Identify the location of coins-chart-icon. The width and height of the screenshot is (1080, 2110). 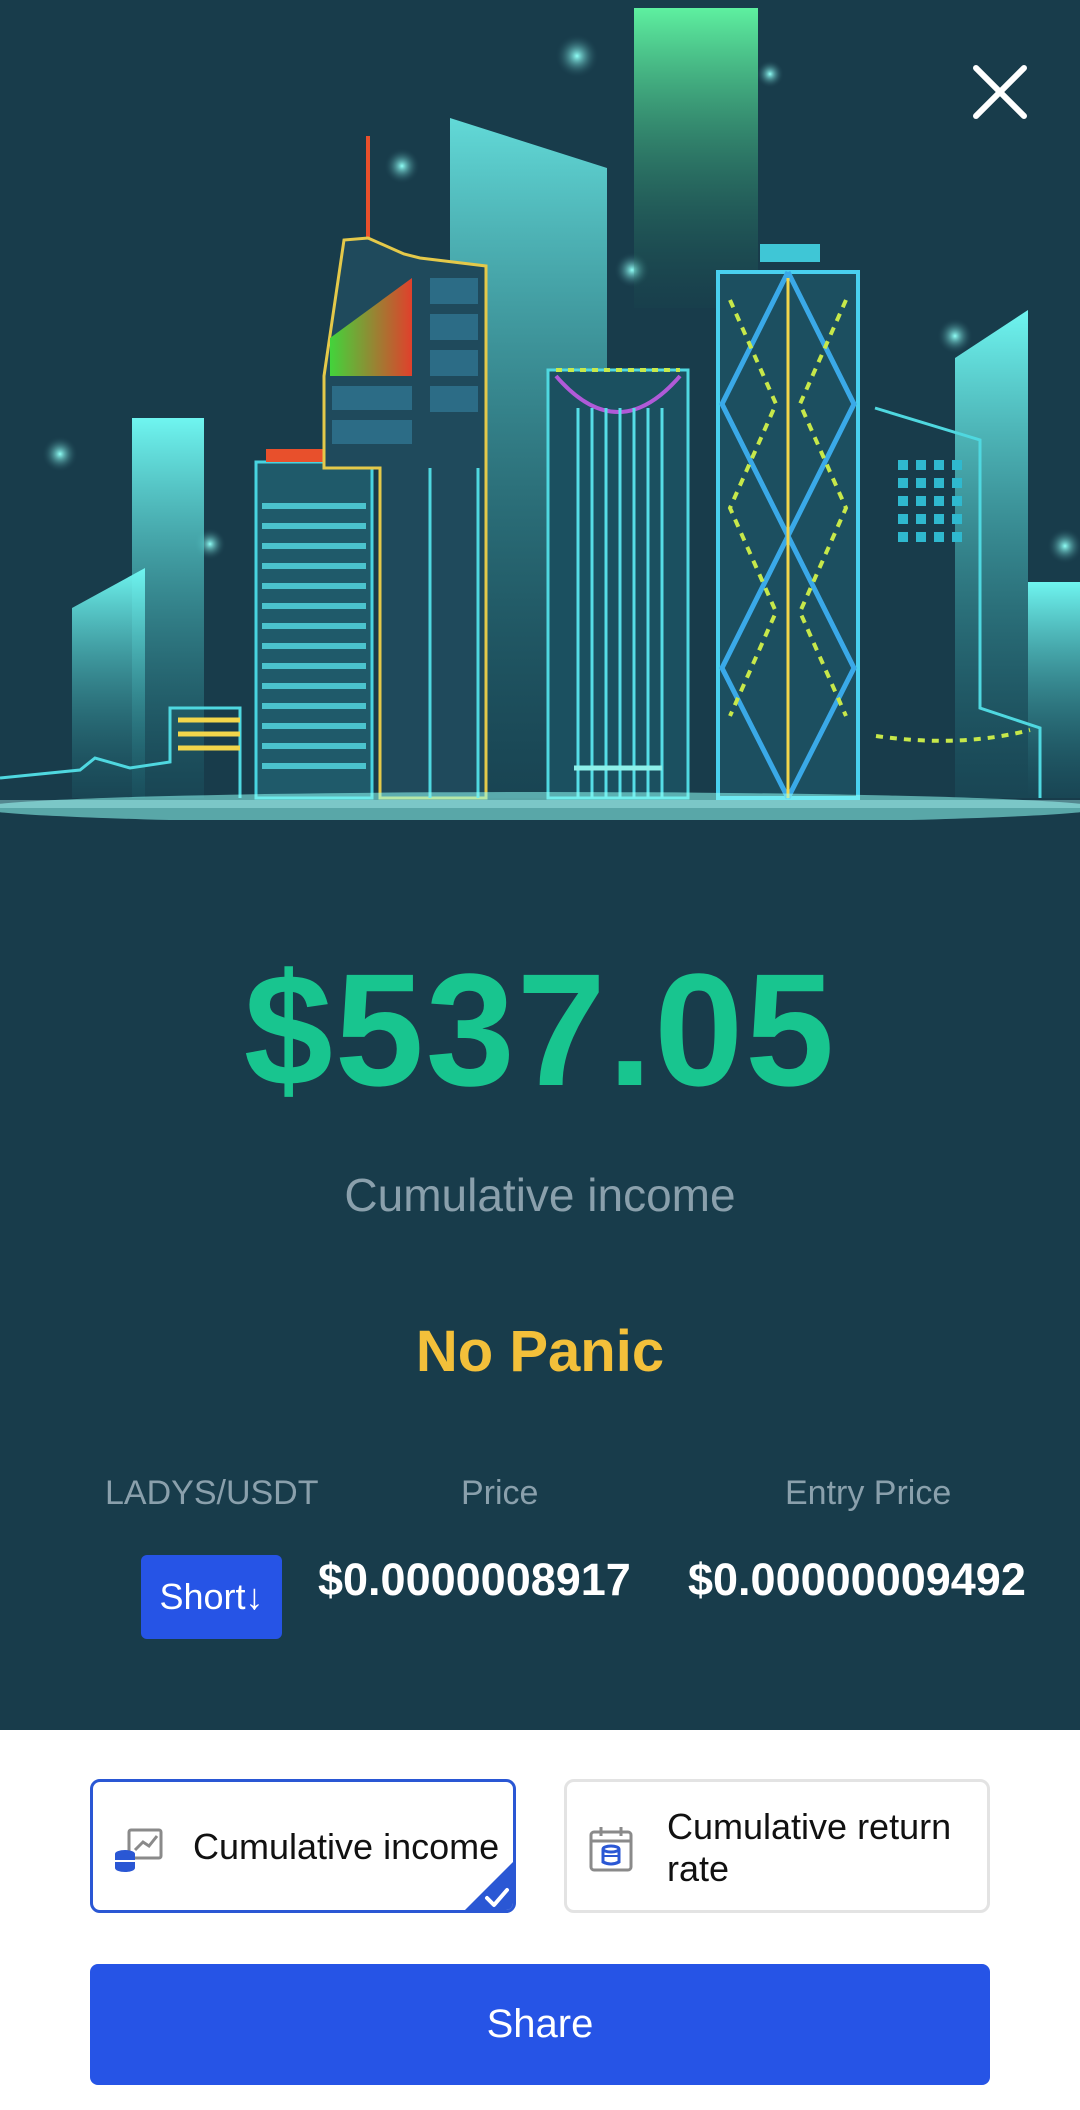
(139, 1850).